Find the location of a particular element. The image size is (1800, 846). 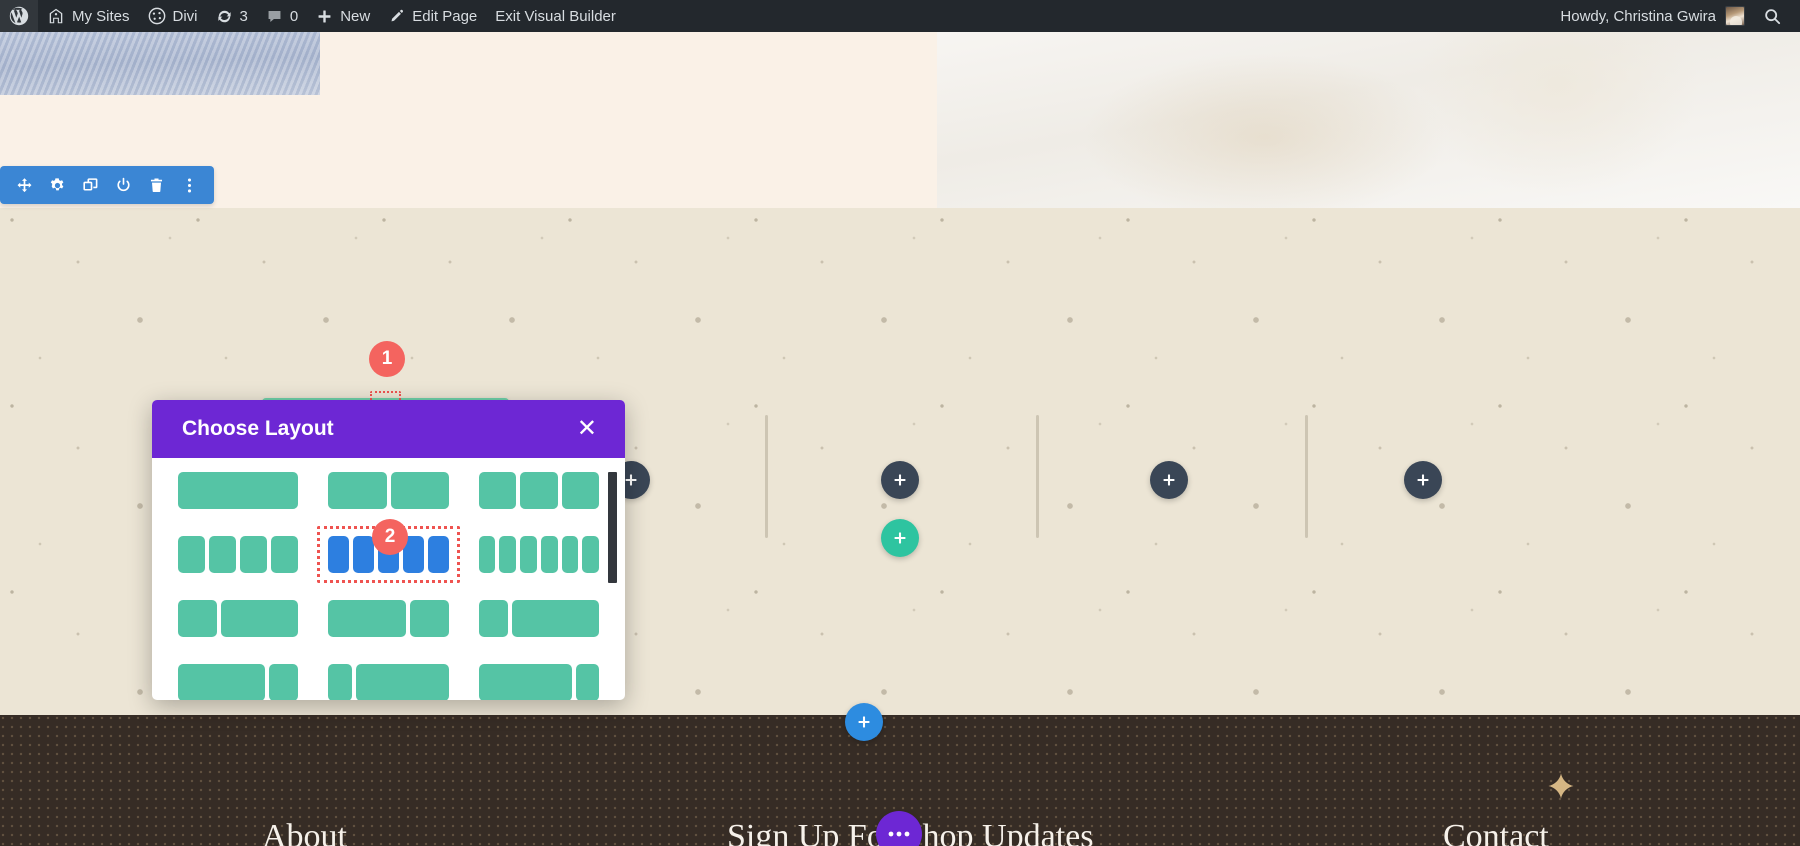

modal-scrollbar is located at coordinates (612, 527).